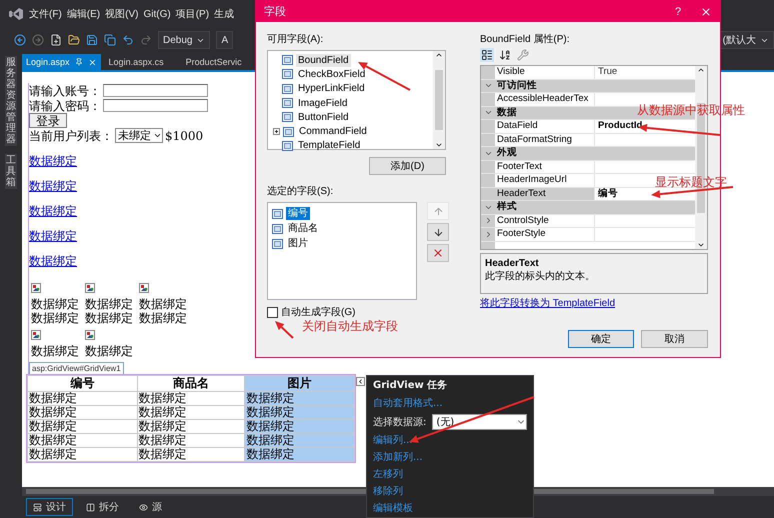 The image size is (774, 518). What do you see at coordinates (65, 91) in the screenshot?
I see `account-label: 请输入账号：` at bounding box center [65, 91].